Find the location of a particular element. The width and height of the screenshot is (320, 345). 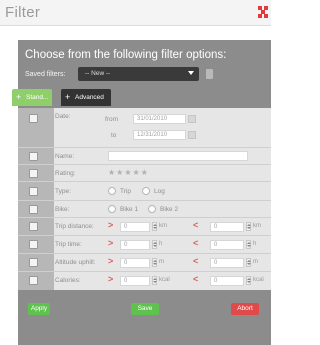

altitude-uphill-max-unit: m is located at coordinates (255, 262).